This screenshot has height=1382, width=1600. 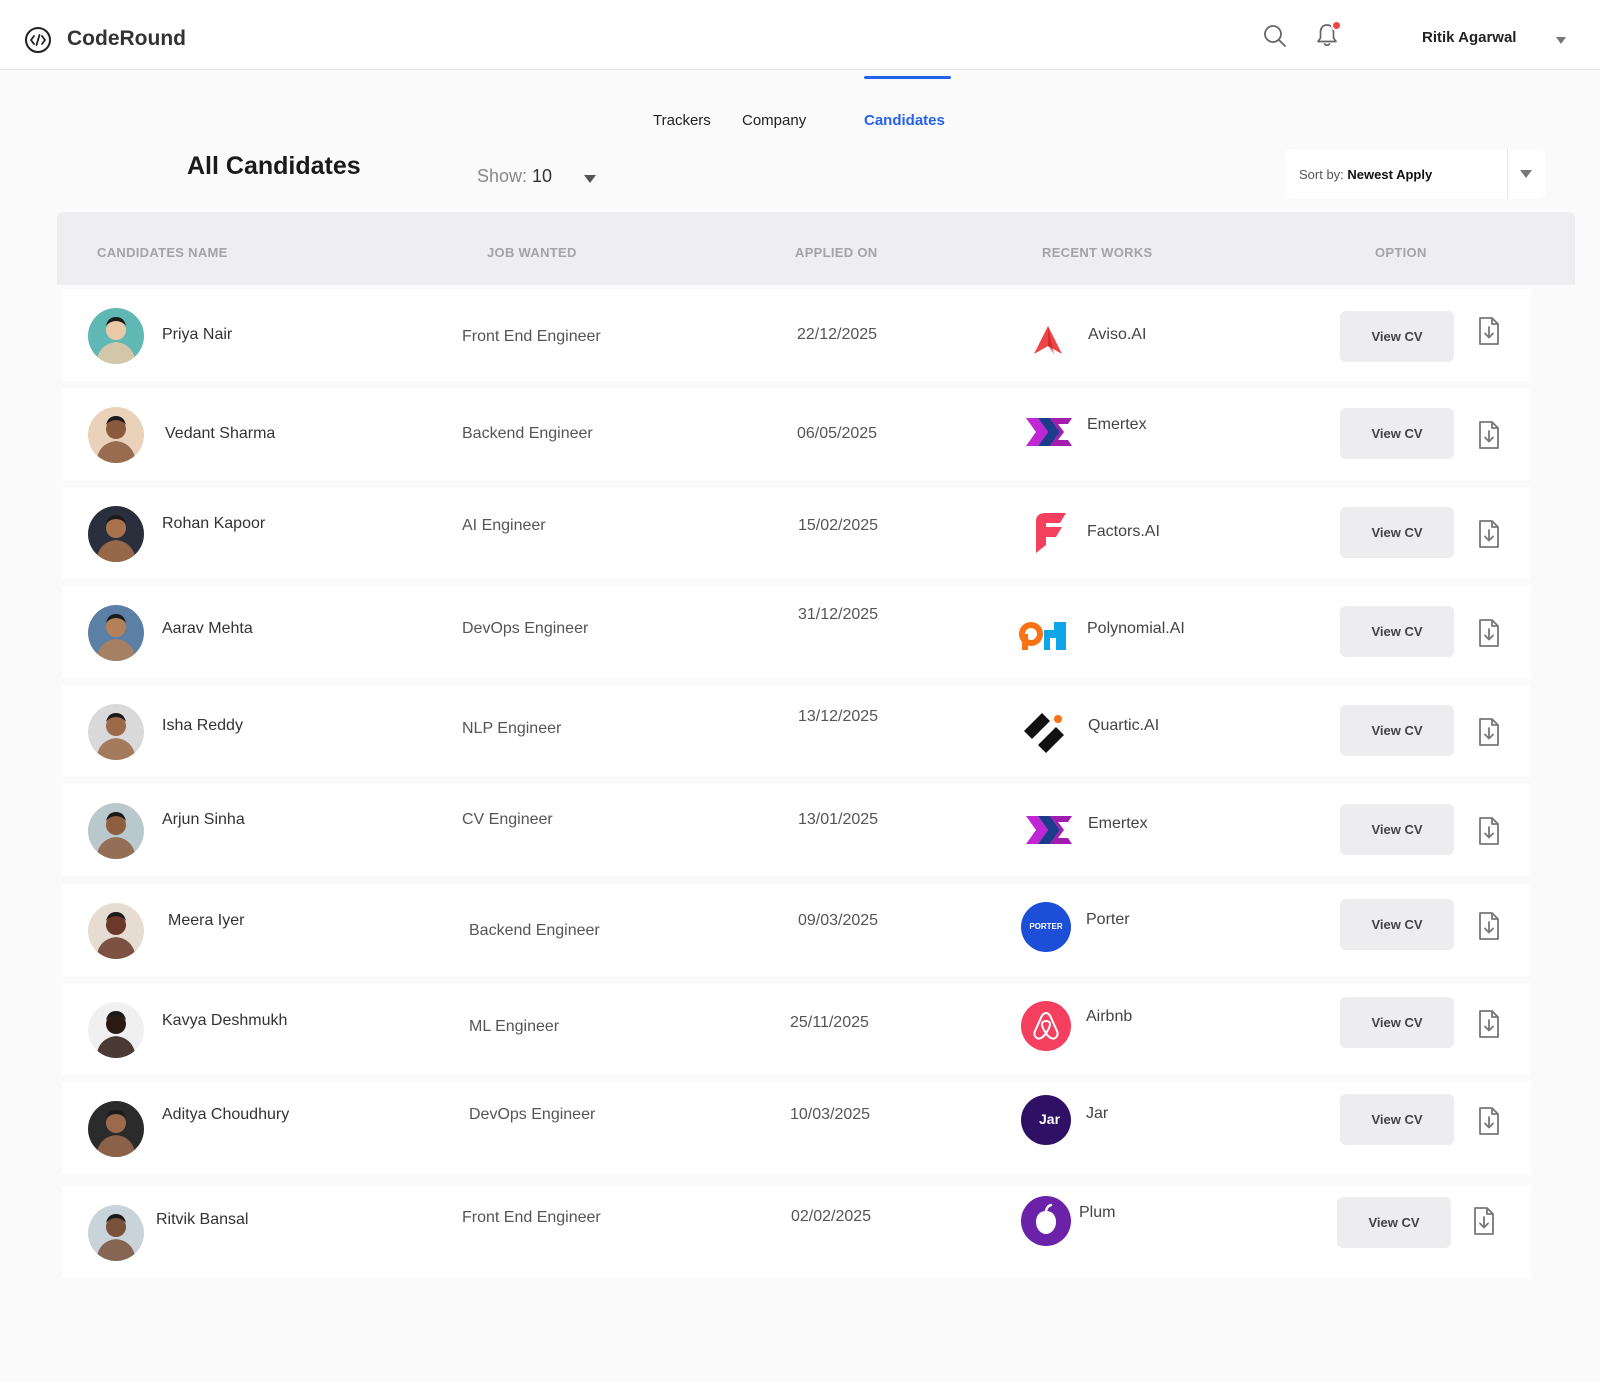 I want to click on candidate-name: Isha Reddy, so click(x=202, y=726).